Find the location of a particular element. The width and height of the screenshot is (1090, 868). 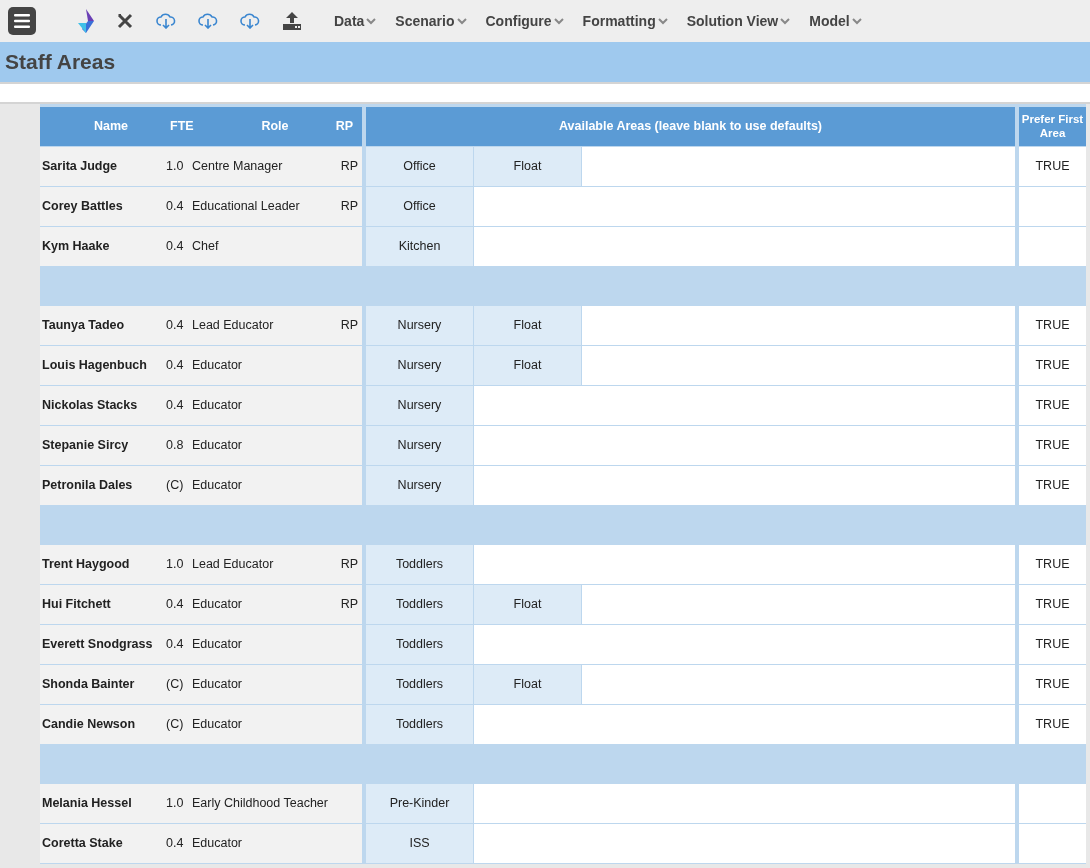

column-header: RP is located at coordinates (344, 127).